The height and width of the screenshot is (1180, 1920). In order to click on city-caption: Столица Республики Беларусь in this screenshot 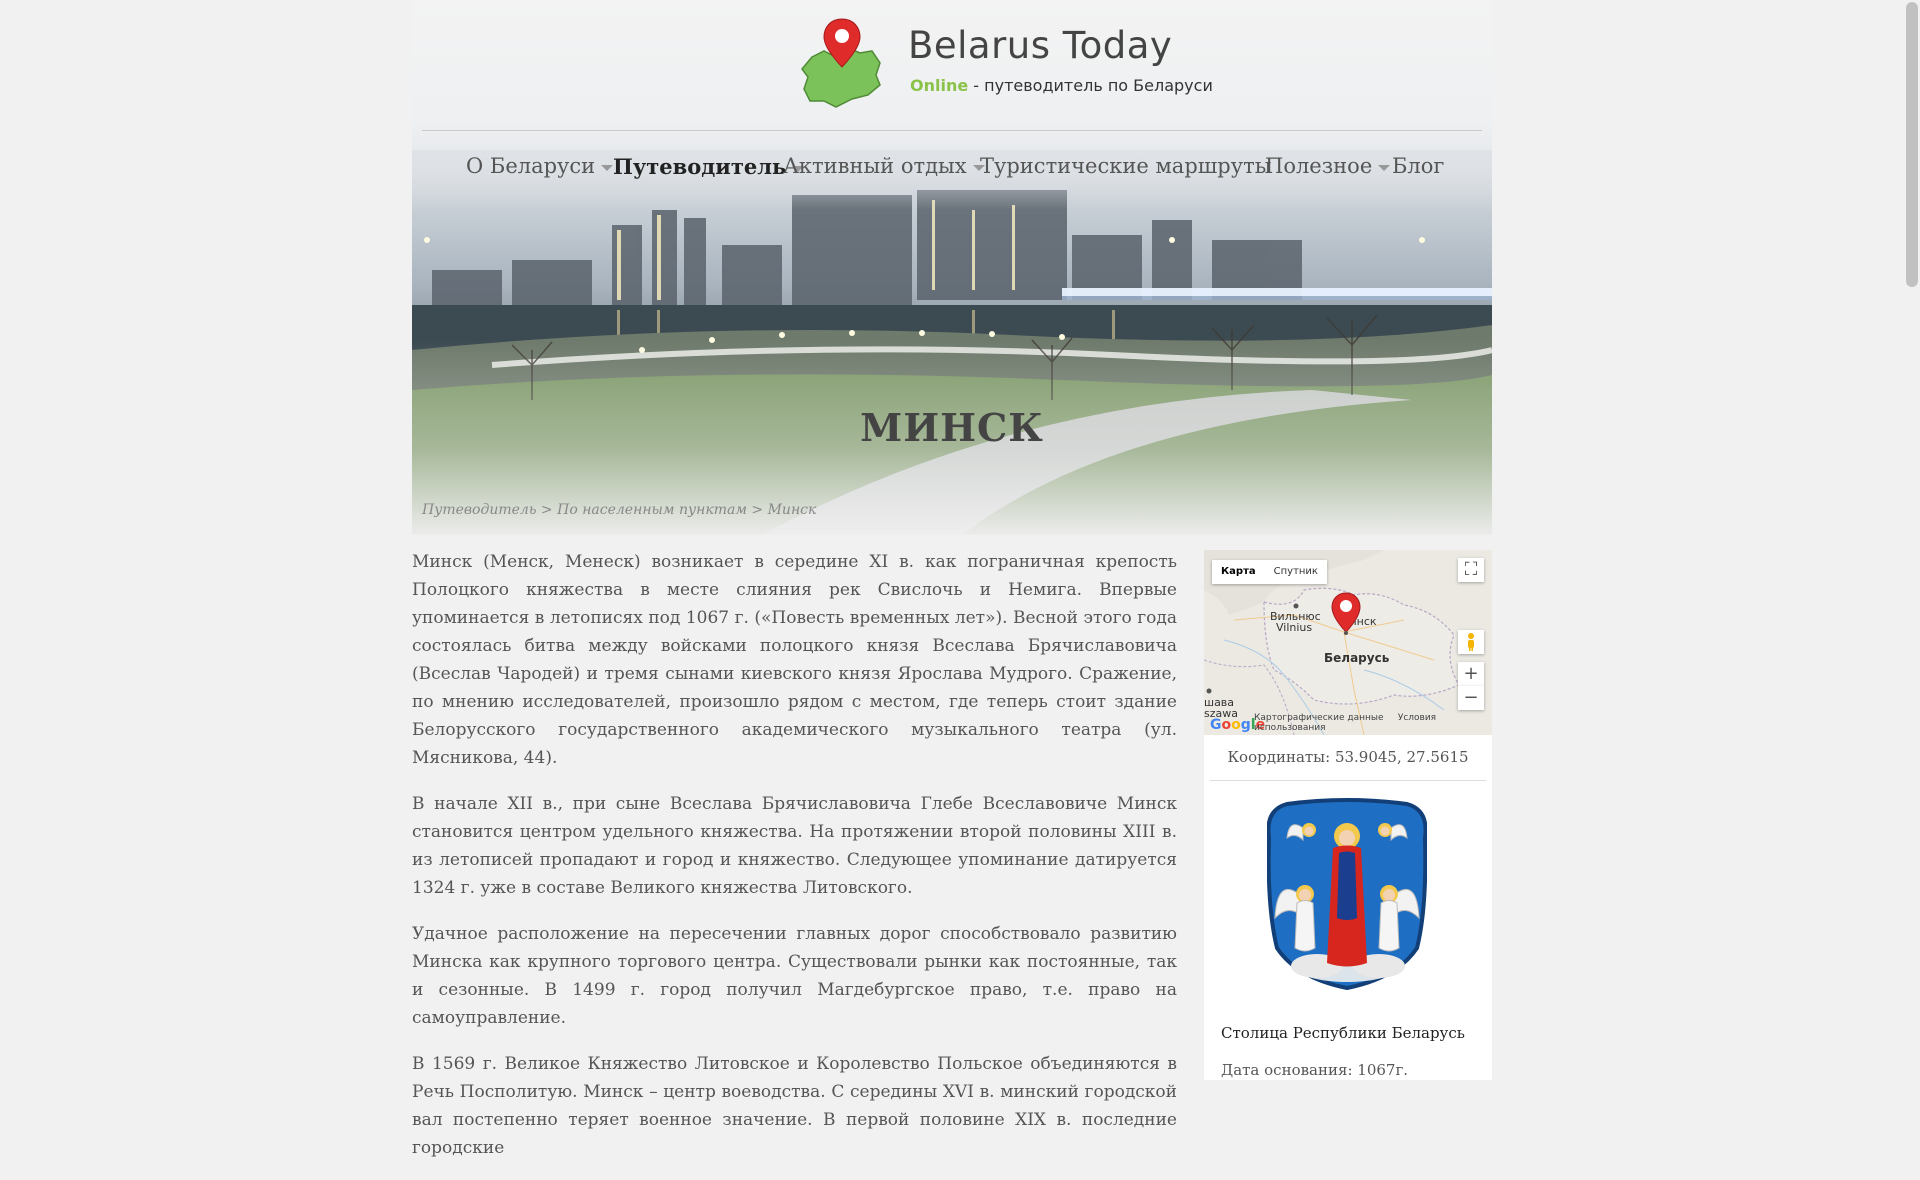, I will do `click(1343, 1033)`.